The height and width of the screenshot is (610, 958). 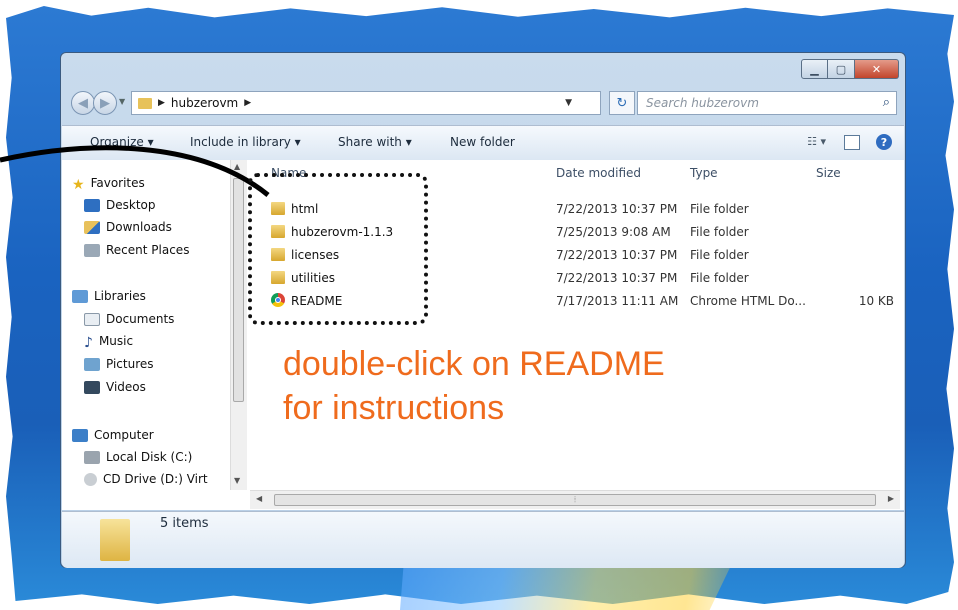 What do you see at coordinates (394, 408) in the screenshot?
I see `annotation-line-2: for instructions` at bounding box center [394, 408].